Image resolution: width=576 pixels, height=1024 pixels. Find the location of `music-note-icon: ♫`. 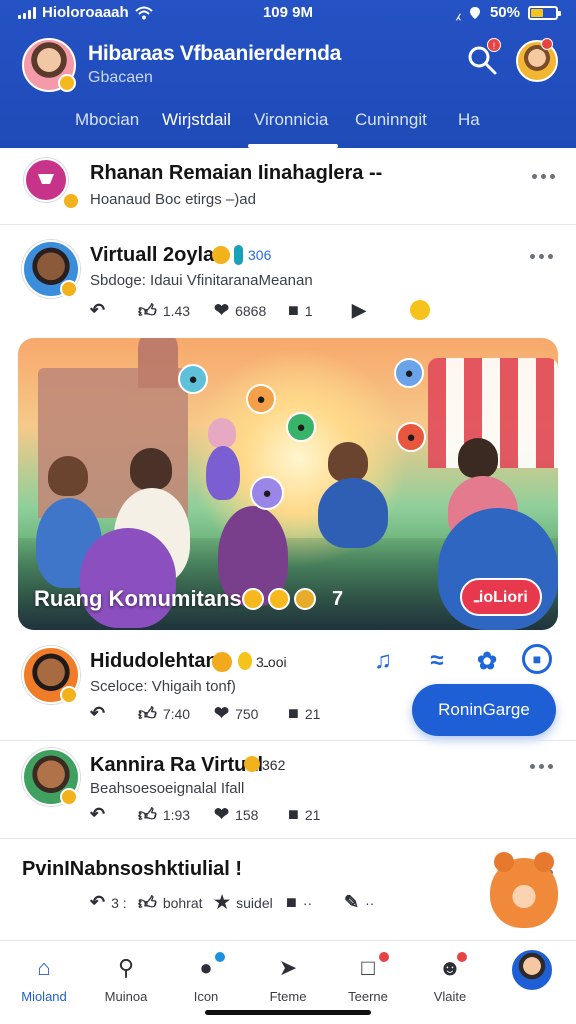

music-note-icon: ♫ is located at coordinates (383, 661).